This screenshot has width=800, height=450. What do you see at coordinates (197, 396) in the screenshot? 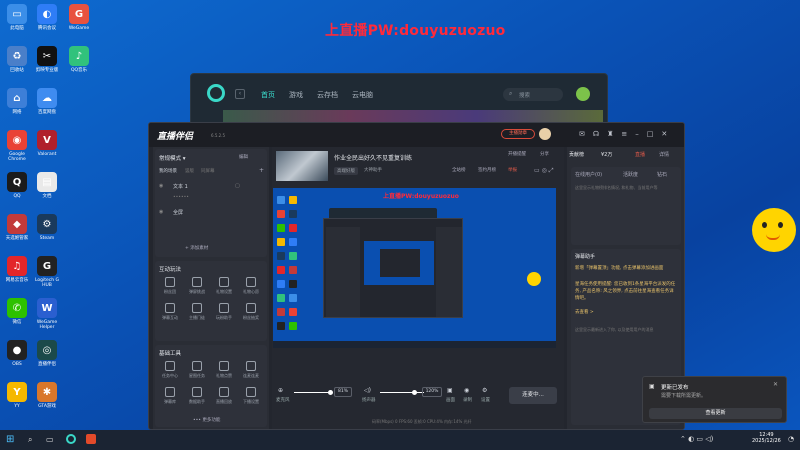
I see `tool-item: 数据助手` at bounding box center [197, 396].